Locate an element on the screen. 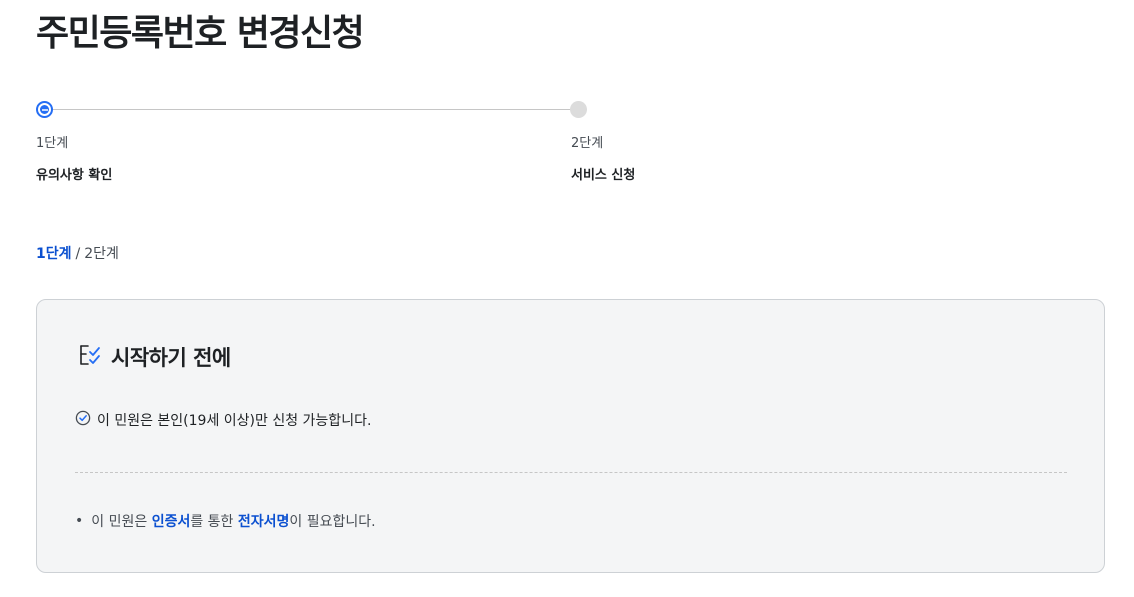  check-item: 이 민원은 본인(19세 이상)만 신청 가능합니다. is located at coordinates (223, 420).